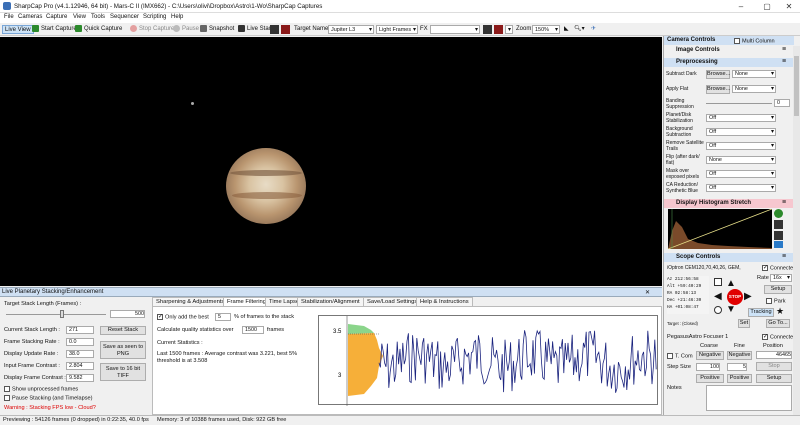  What do you see at coordinates (741, 174) in the screenshot?
I see `mask-overexposed-select: Off` at bounding box center [741, 174].